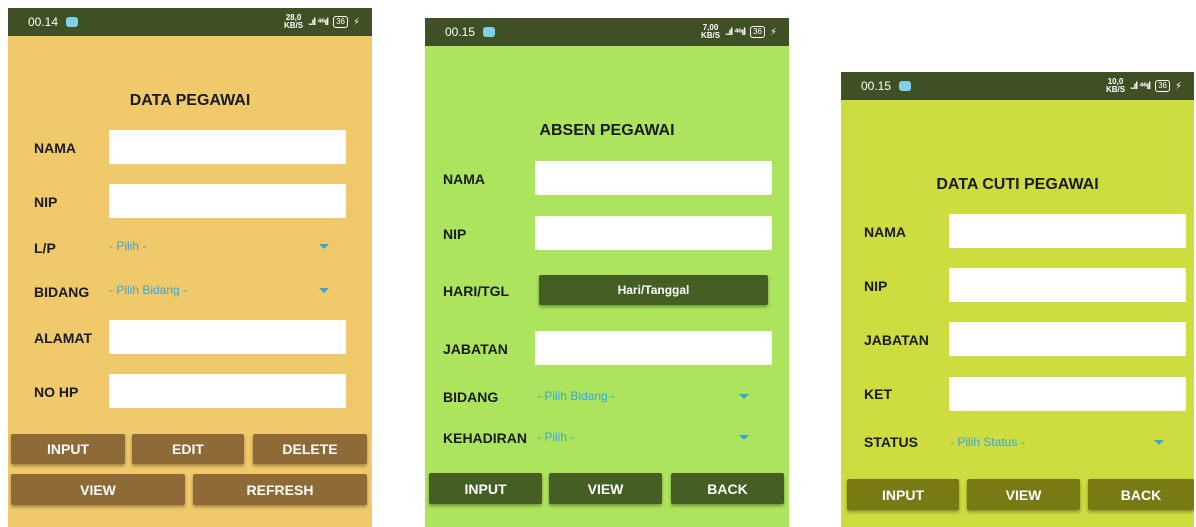 This screenshot has width=1196, height=527. Describe the element at coordinates (190, 22) in the screenshot. I see `status-bar: 00.14 28,0 KB/S ..ıl ⁴⁶ıl 36 ⚡` at that location.